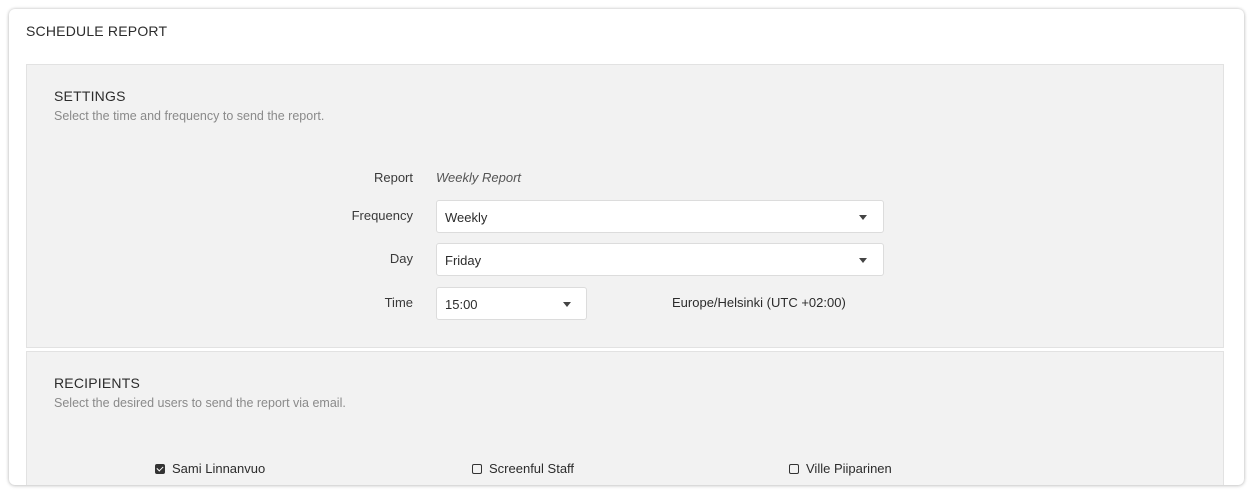  I want to click on frequency-select-value: Weekly, so click(466, 217).